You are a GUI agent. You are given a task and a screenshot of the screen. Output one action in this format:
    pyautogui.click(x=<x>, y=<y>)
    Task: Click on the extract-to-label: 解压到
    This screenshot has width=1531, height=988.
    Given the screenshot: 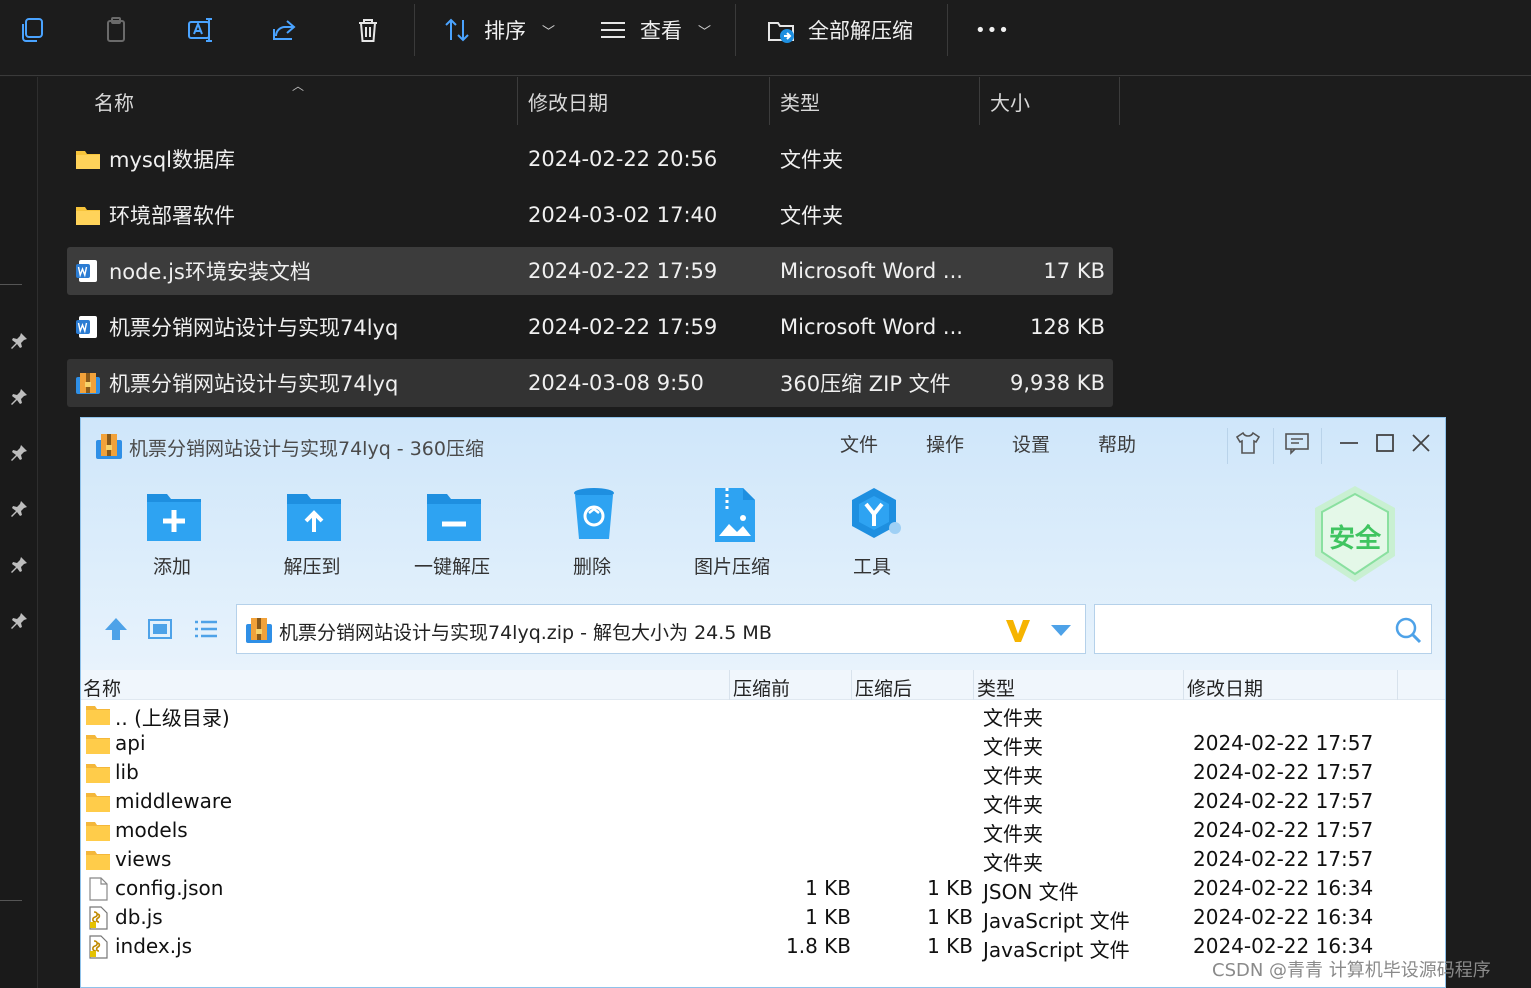 What is the action you would take?
    pyautogui.click(x=312, y=567)
    